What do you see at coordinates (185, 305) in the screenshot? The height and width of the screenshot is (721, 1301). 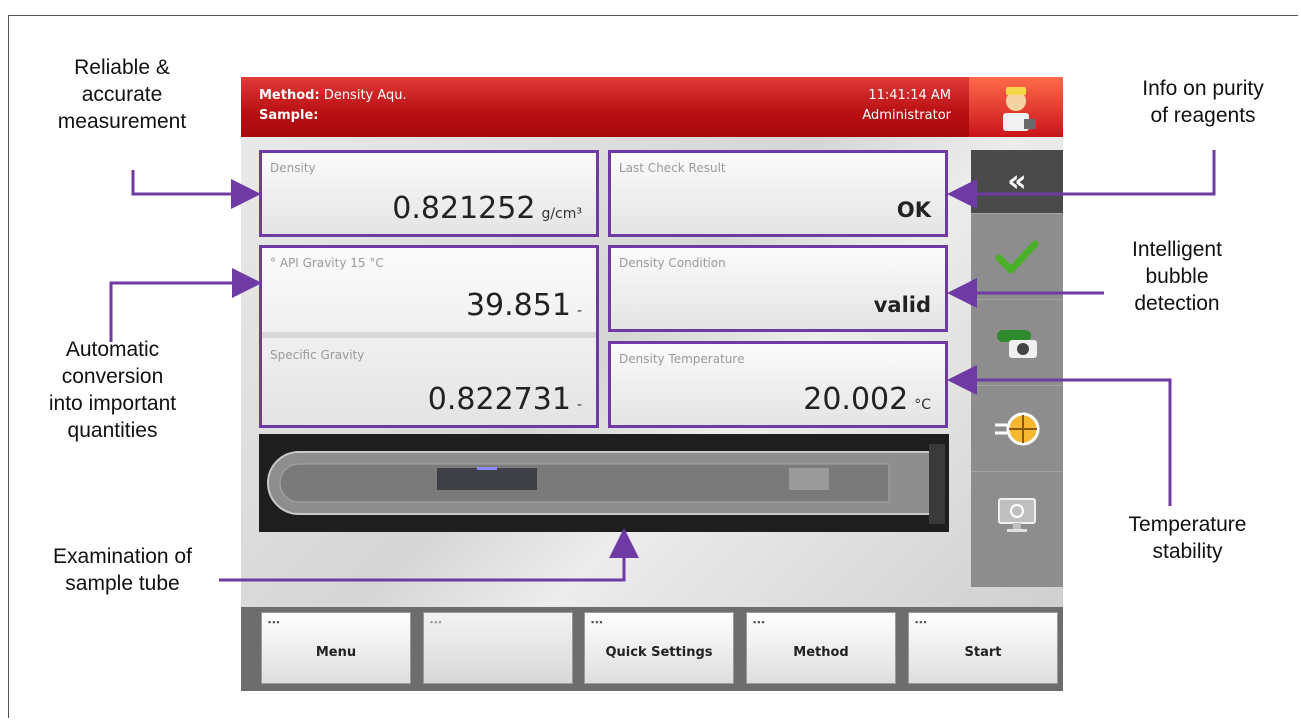 I see `arrow-conversion` at bounding box center [185, 305].